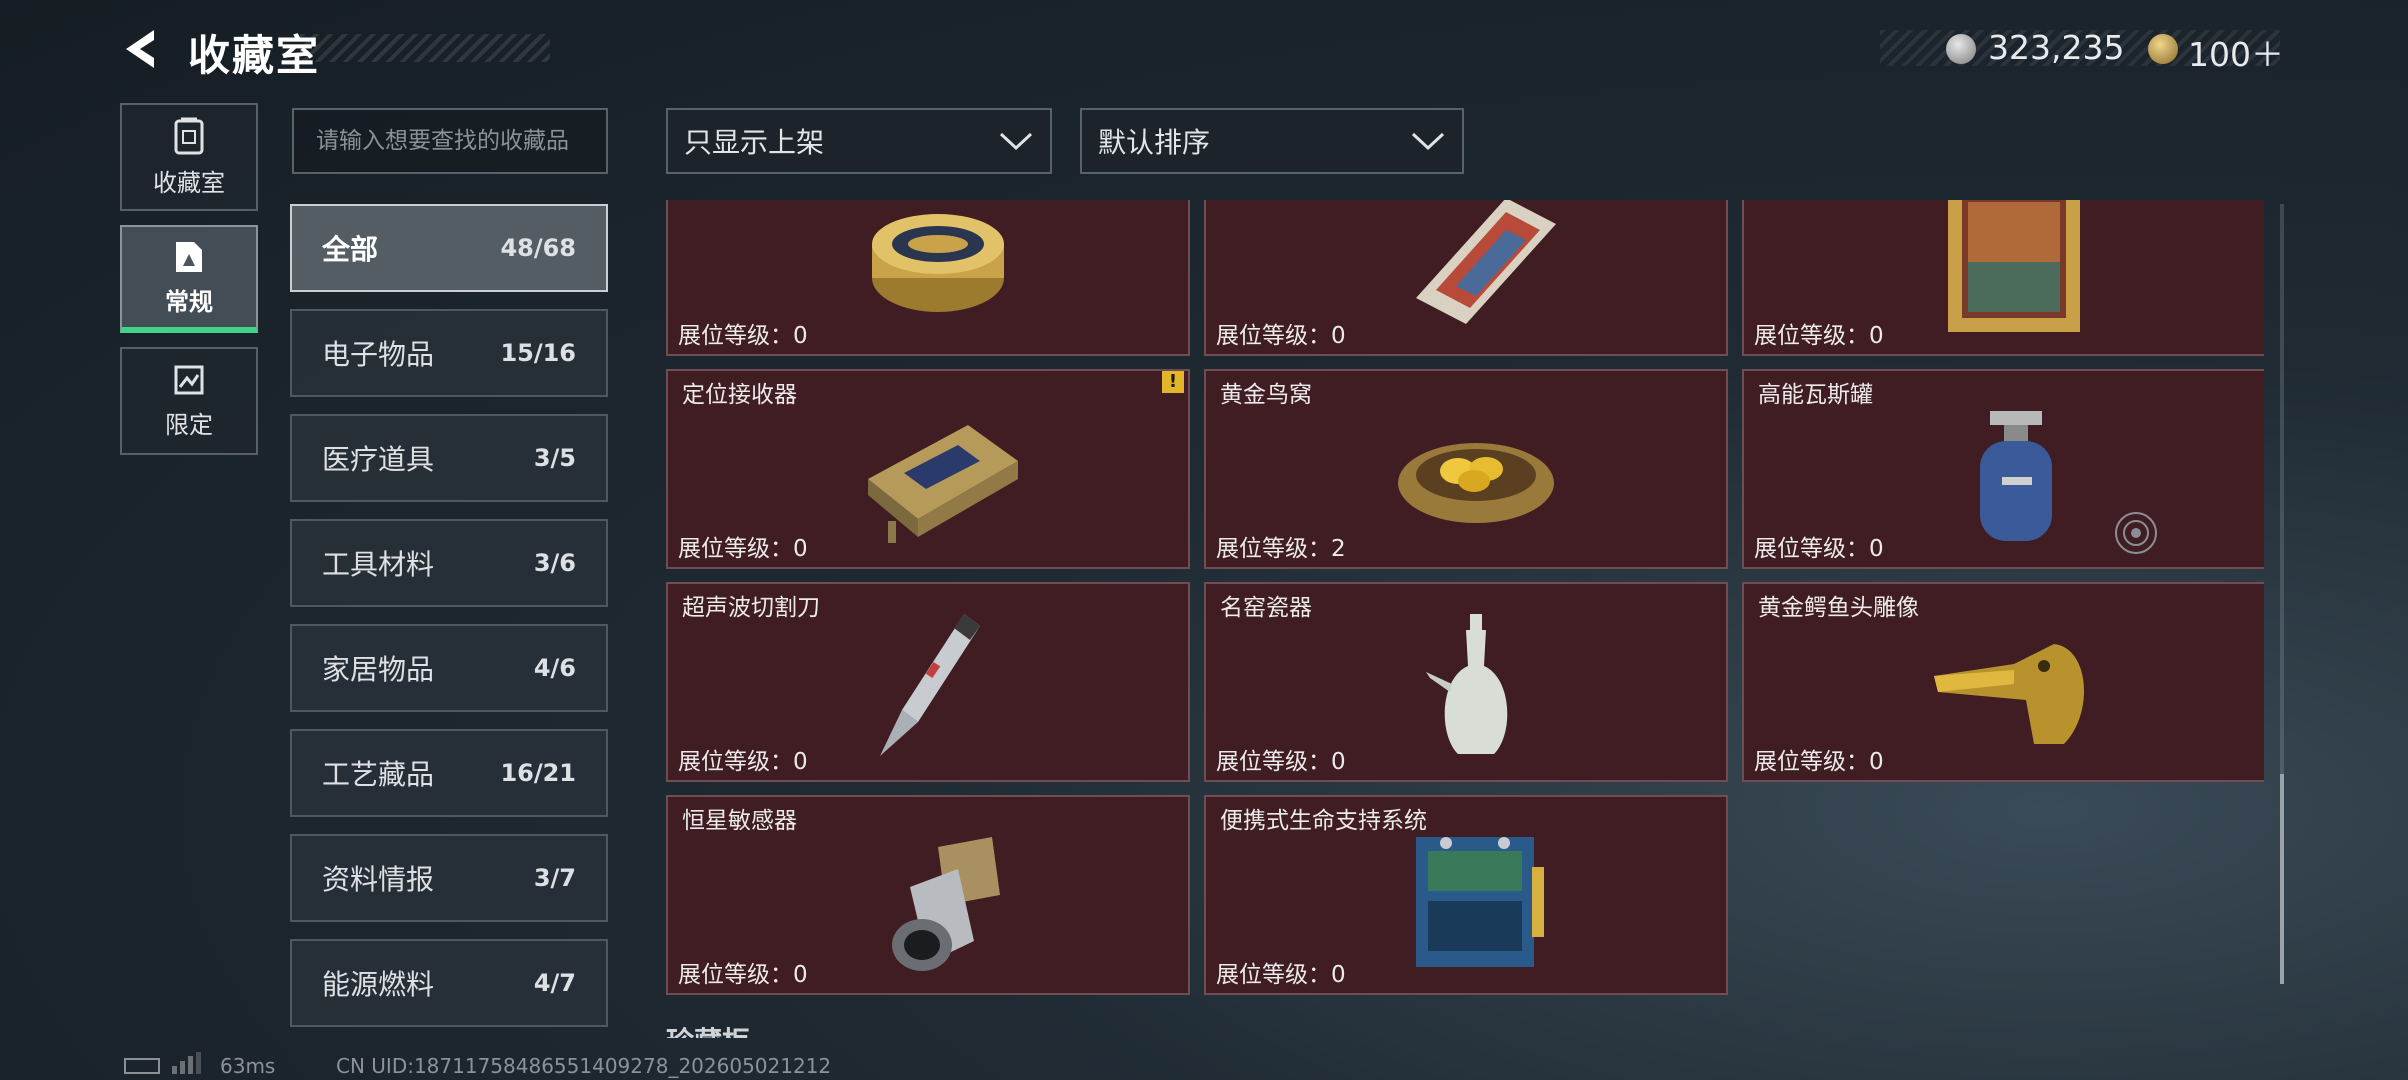  What do you see at coordinates (378, 984) in the screenshot?
I see `category-name: 能源燃料` at bounding box center [378, 984].